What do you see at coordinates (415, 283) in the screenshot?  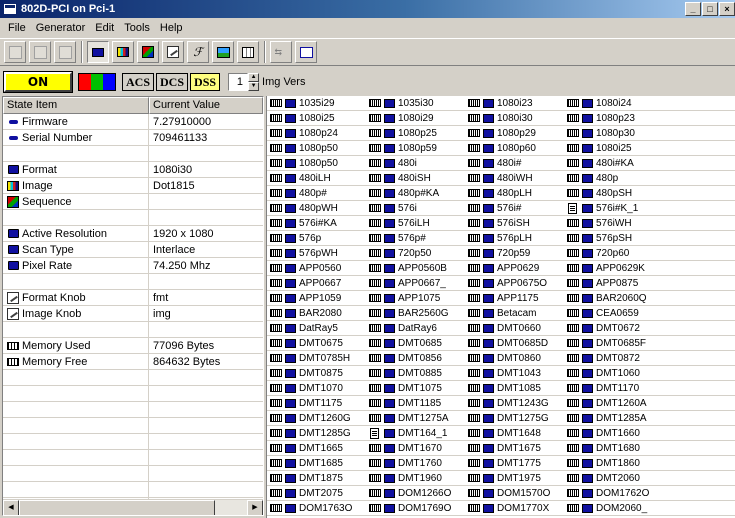 I see `format-item: APP0667_` at bounding box center [415, 283].